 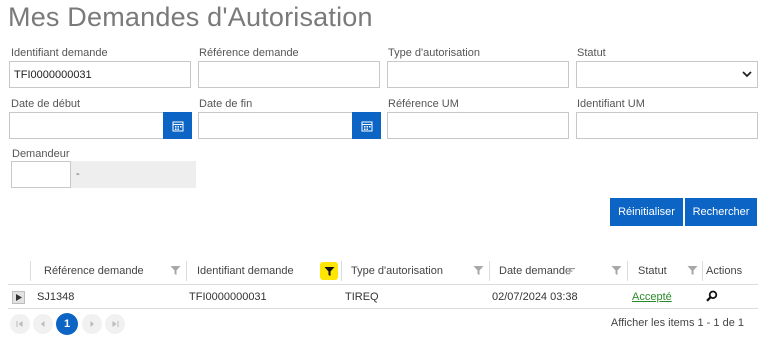 What do you see at coordinates (226, 104) in the screenshot?
I see `label-date-fin: Date de fin` at bounding box center [226, 104].